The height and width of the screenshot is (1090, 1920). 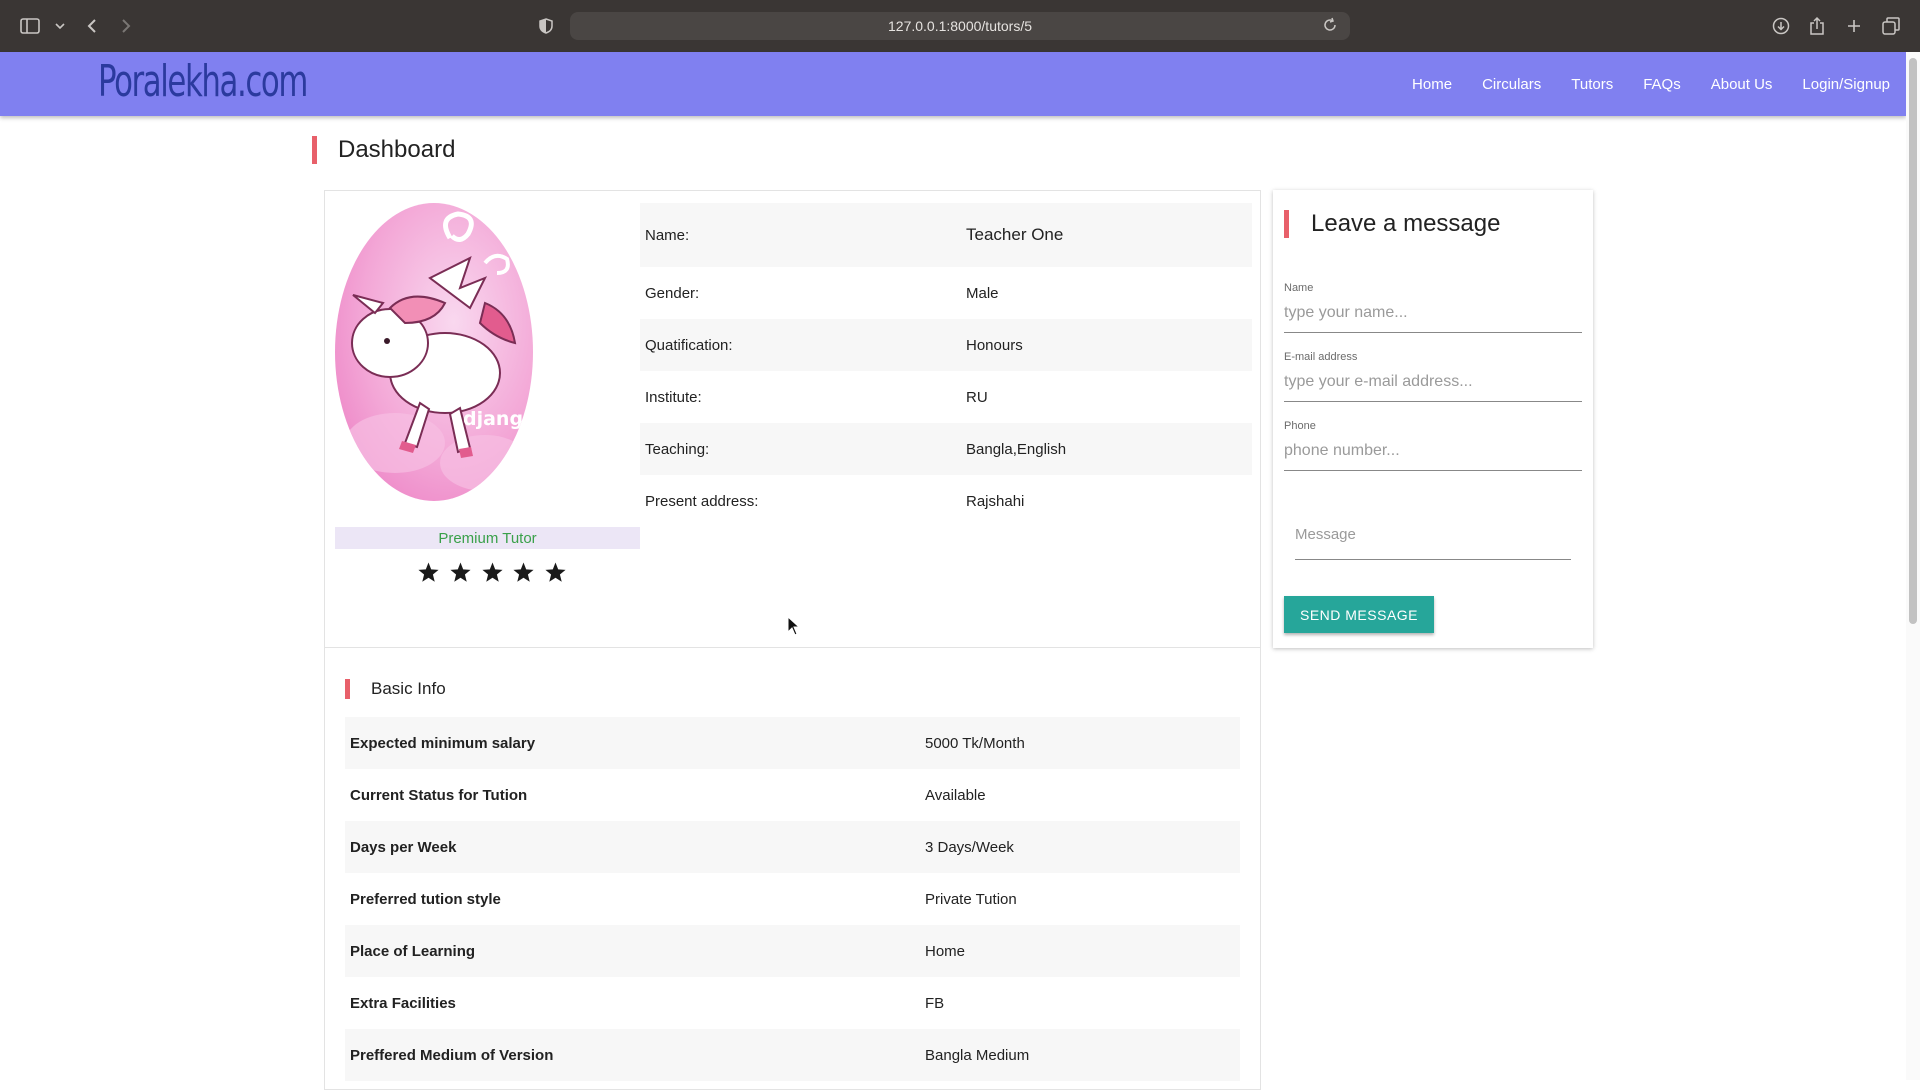 What do you see at coordinates (1406, 223) in the screenshot?
I see `message-title: Leave a message` at bounding box center [1406, 223].